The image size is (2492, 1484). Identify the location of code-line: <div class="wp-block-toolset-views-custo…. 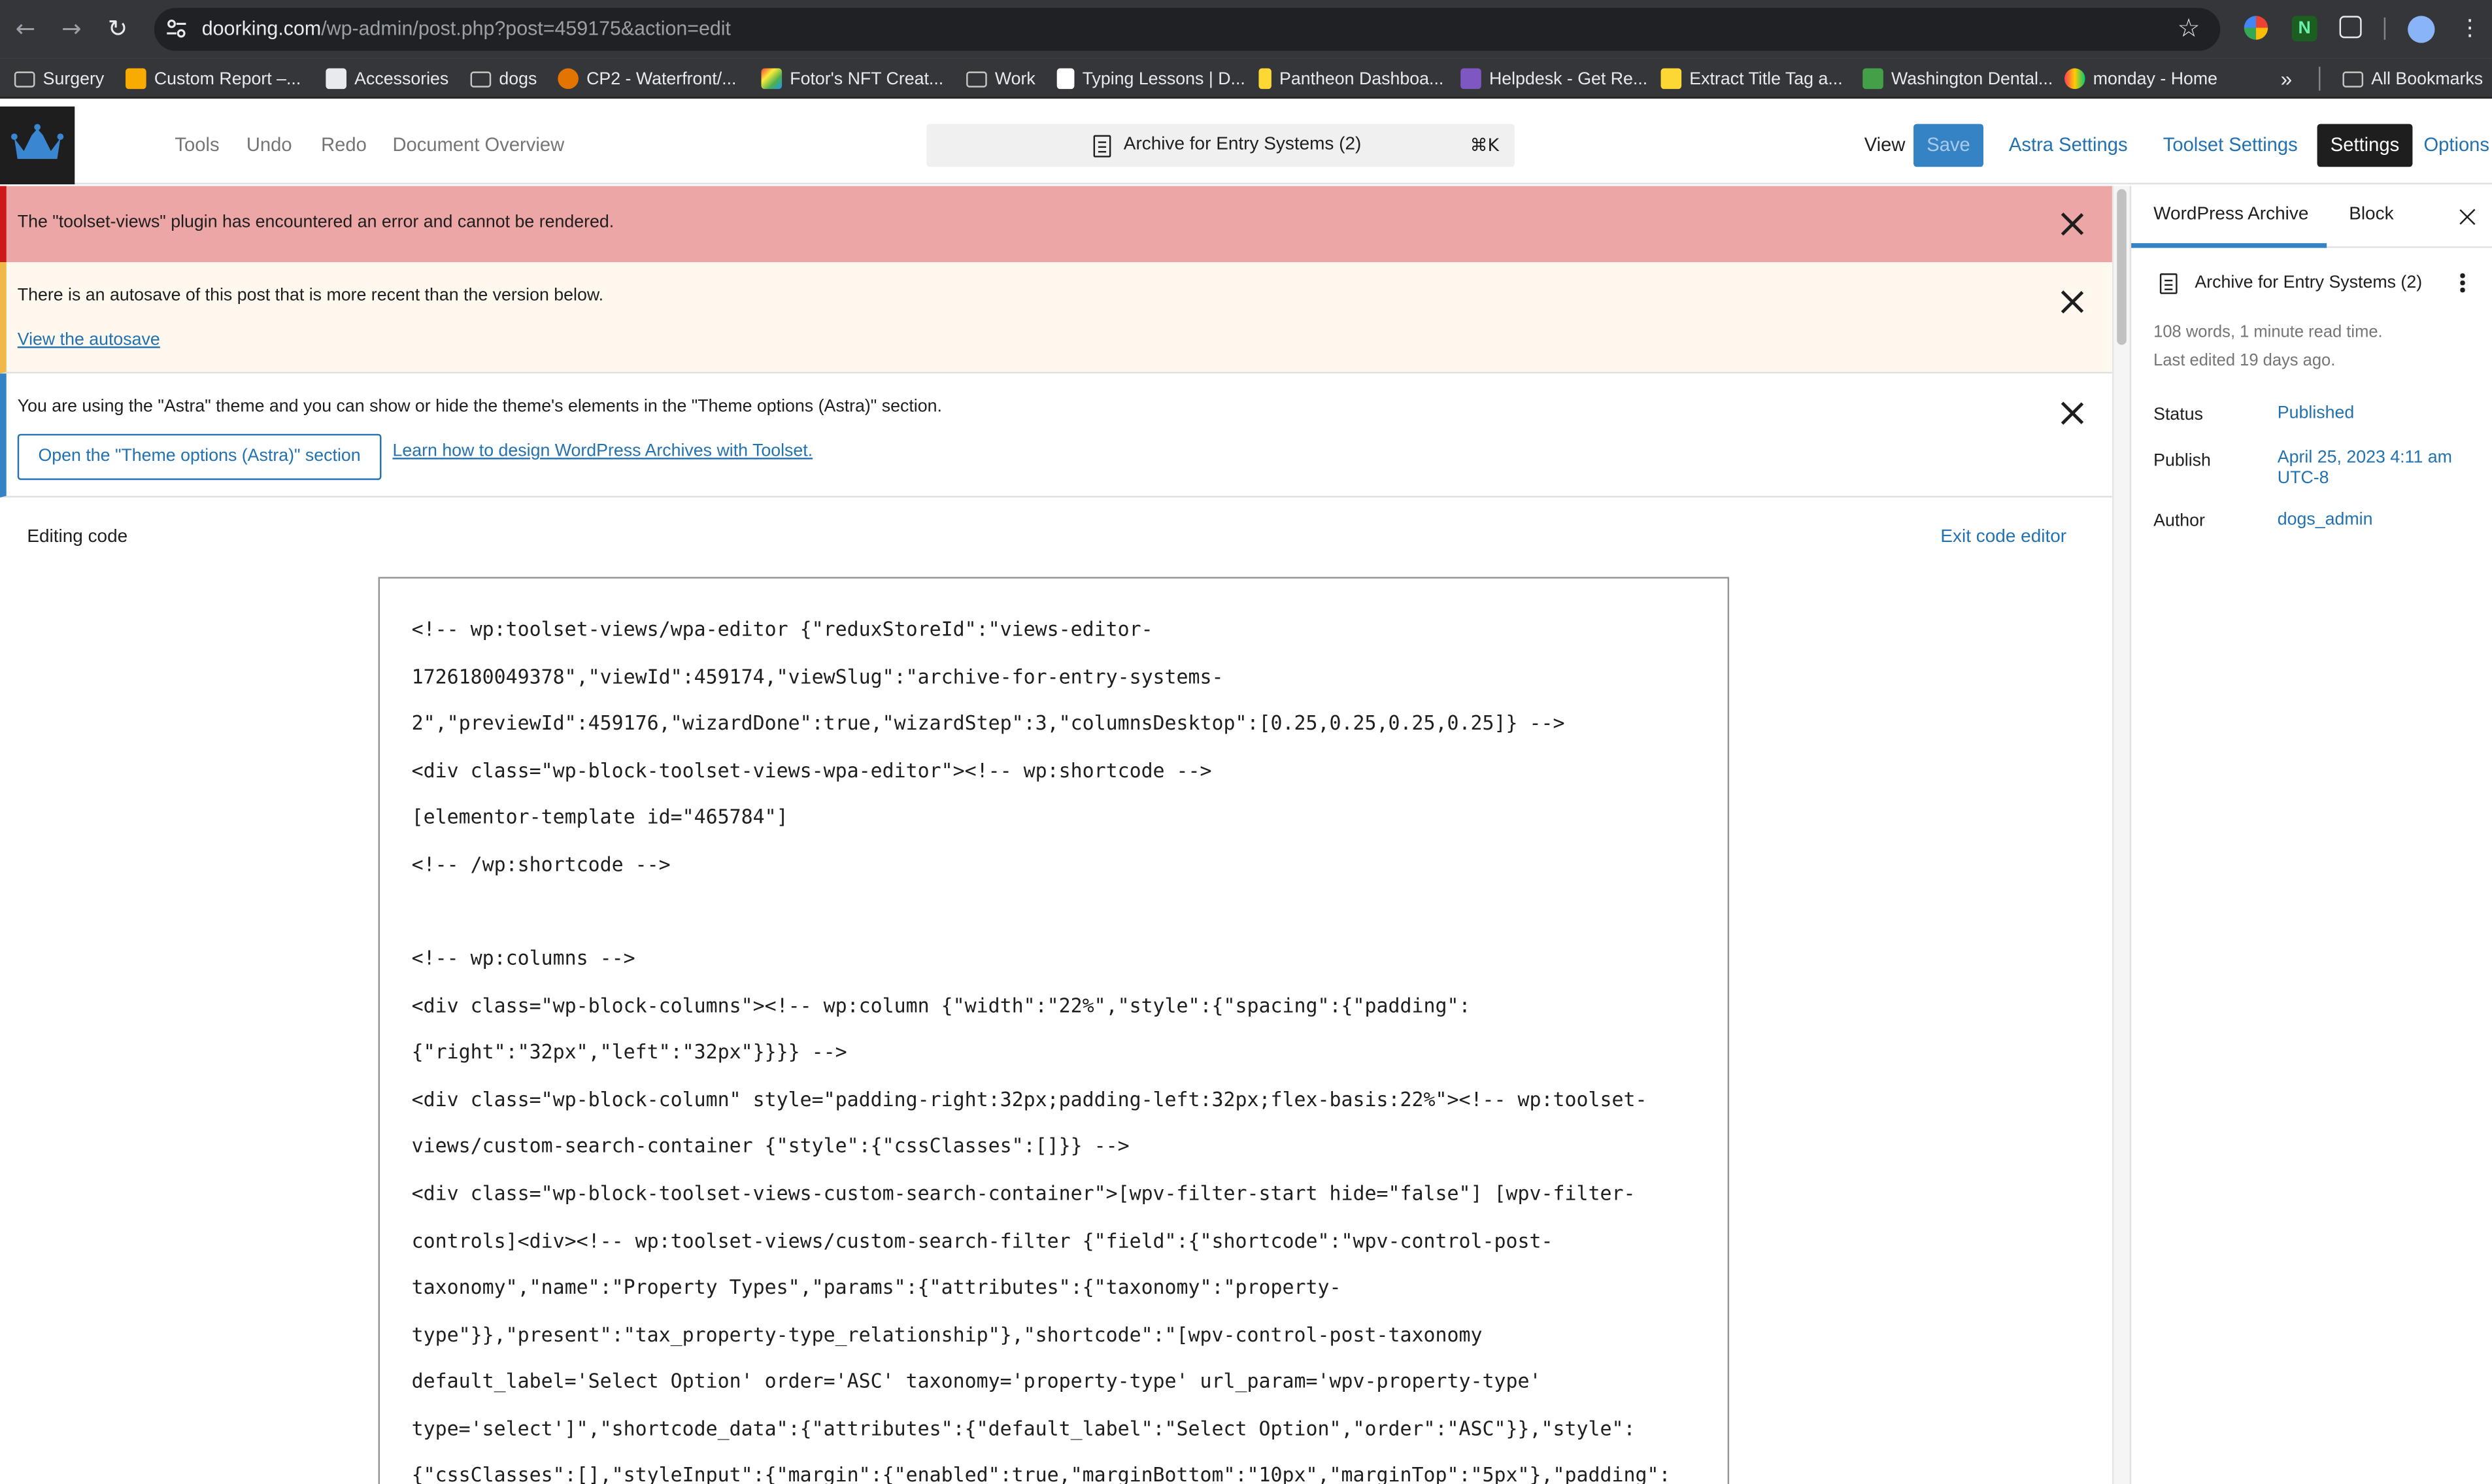
(1023, 1193).